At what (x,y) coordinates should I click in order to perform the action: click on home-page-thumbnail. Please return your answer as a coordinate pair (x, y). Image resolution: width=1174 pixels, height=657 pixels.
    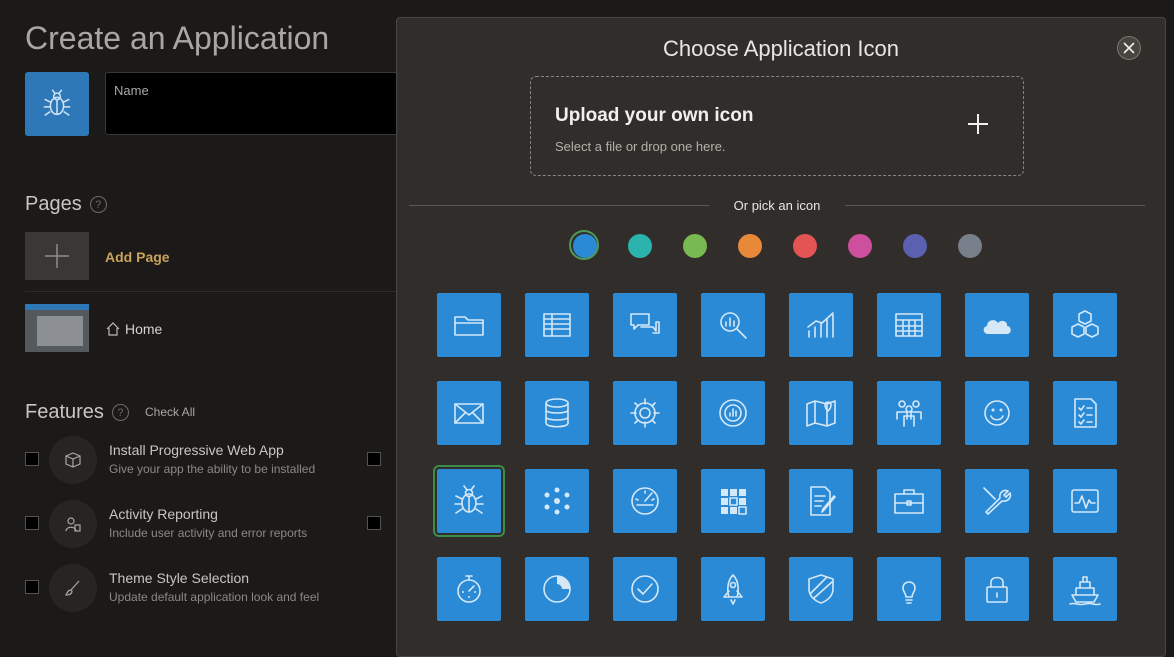
    Looking at the image, I should click on (57, 328).